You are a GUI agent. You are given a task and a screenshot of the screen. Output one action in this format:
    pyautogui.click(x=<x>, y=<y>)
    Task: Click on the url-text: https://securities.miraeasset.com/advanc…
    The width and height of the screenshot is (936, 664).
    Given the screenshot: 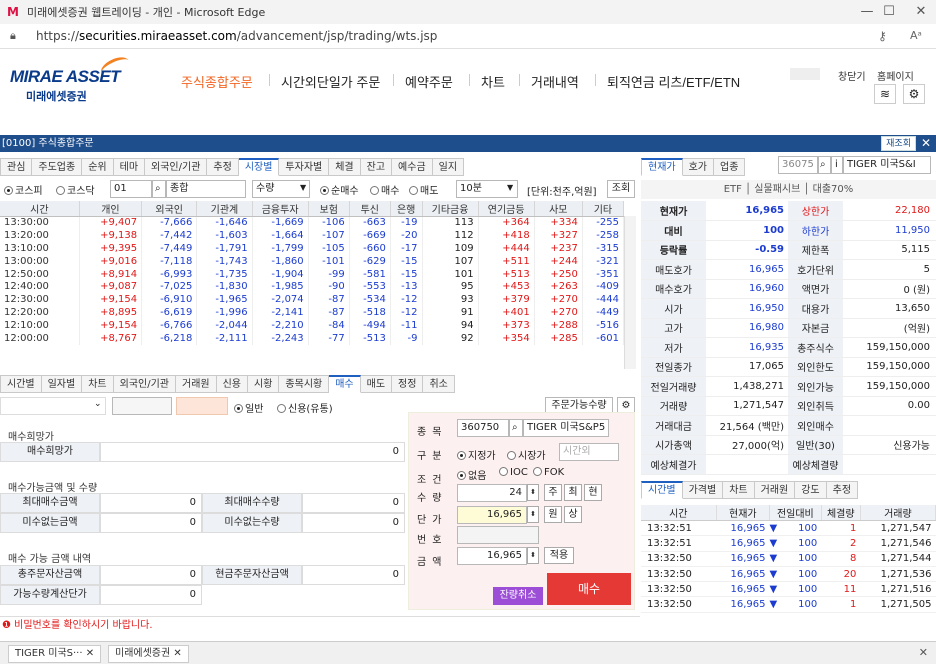 What is the action you would take?
    pyautogui.click(x=236, y=36)
    